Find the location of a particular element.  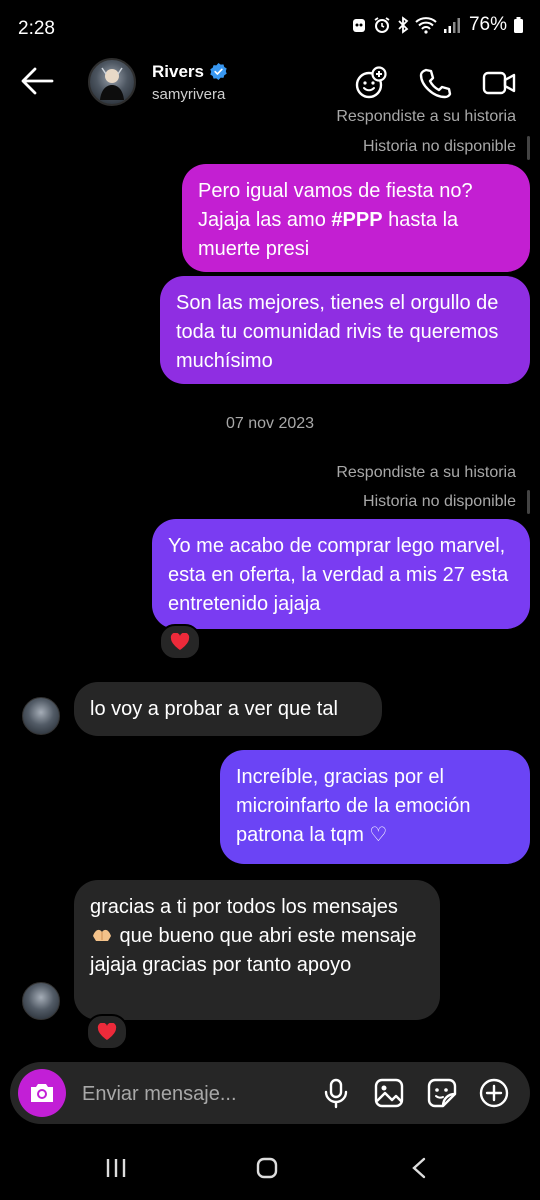

nav-back-icon is located at coordinates (419, 1168).